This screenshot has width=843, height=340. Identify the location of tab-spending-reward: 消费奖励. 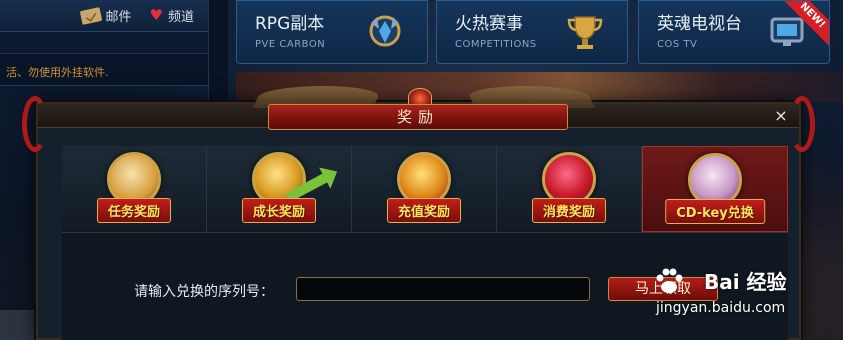
(569, 189).